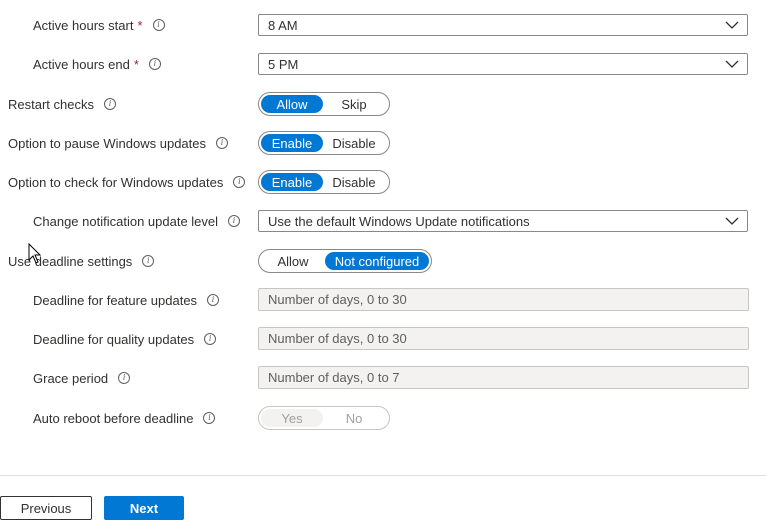 The height and width of the screenshot is (532, 766). Describe the element at coordinates (113, 418) in the screenshot. I see `auto-reboot-label: Auto reboot before deadline` at that location.